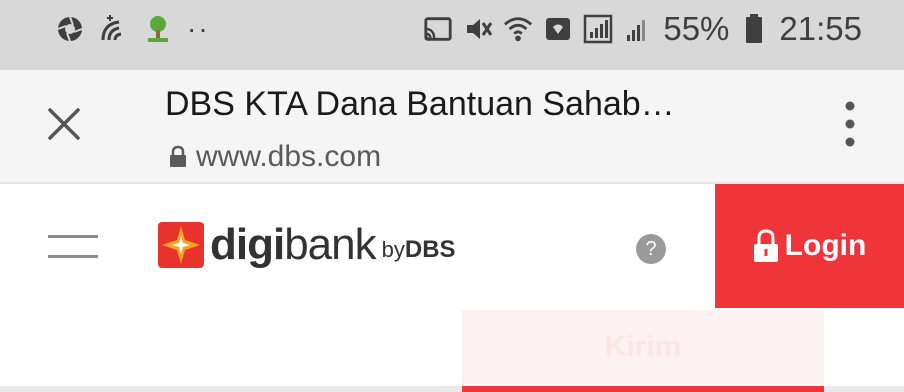  What do you see at coordinates (158, 29) in the screenshot?
I see `tree-icon` at bounding box center [158, 29].